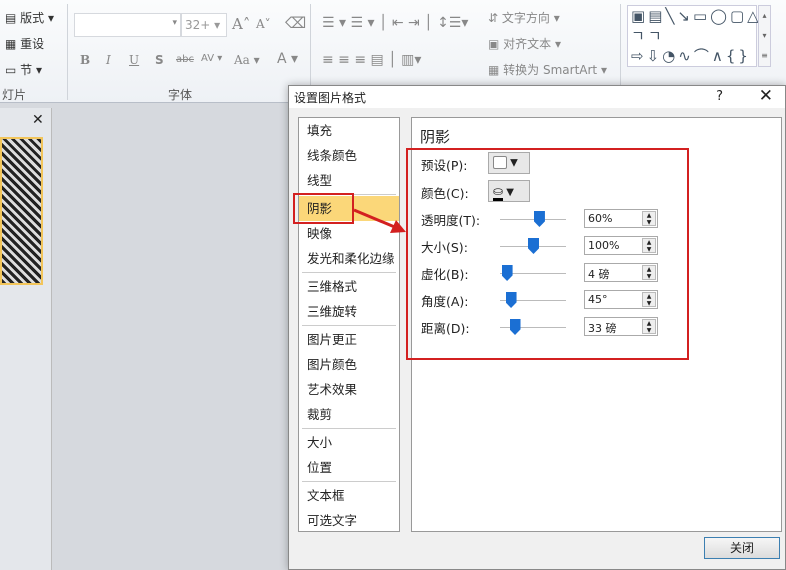 The width and height of the screenshot is (786, 570). What do you see at coordinates (693, 36) in the screenshot?
I see `shapes-gallery: ▣▤╲↘▭◯▢△ㄱㄱ⇨⇩◔∿⌒∧{}` at bounding box center [693, 36].